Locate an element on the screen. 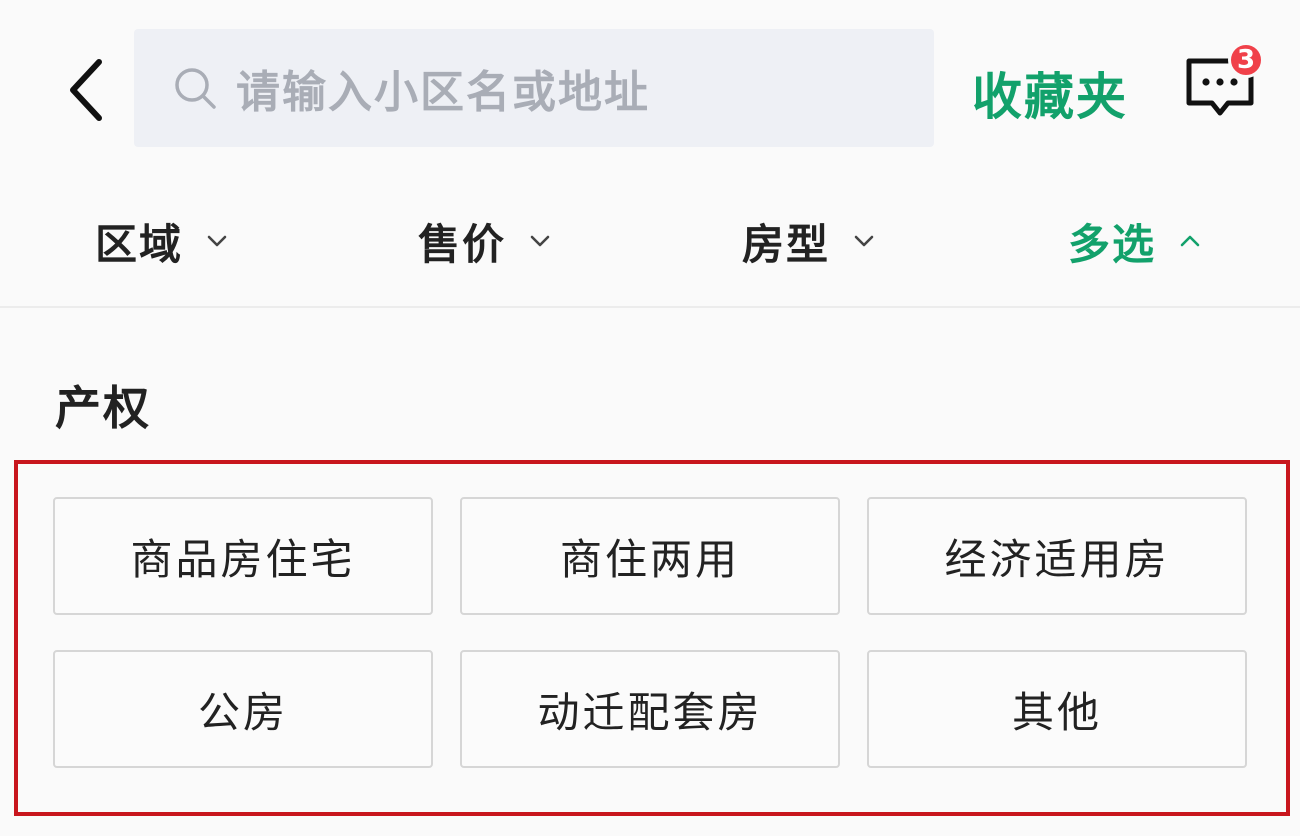 The image size is (1300, 836). option-relocation-housing: 动迁配套房 is located at coordinates (650, 709).